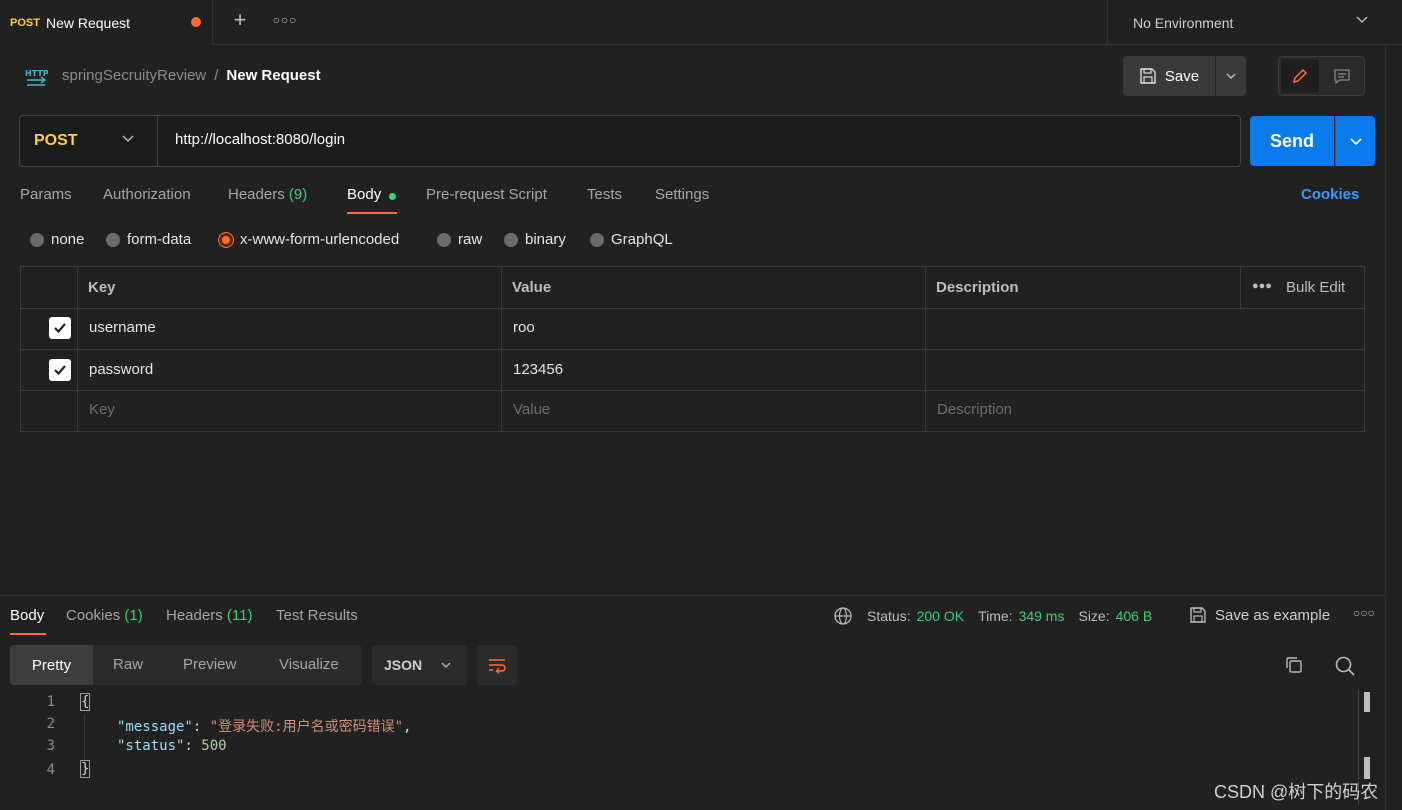 The image size is (1402, 810). I want to click on comment-icon, so click(1342, 76).